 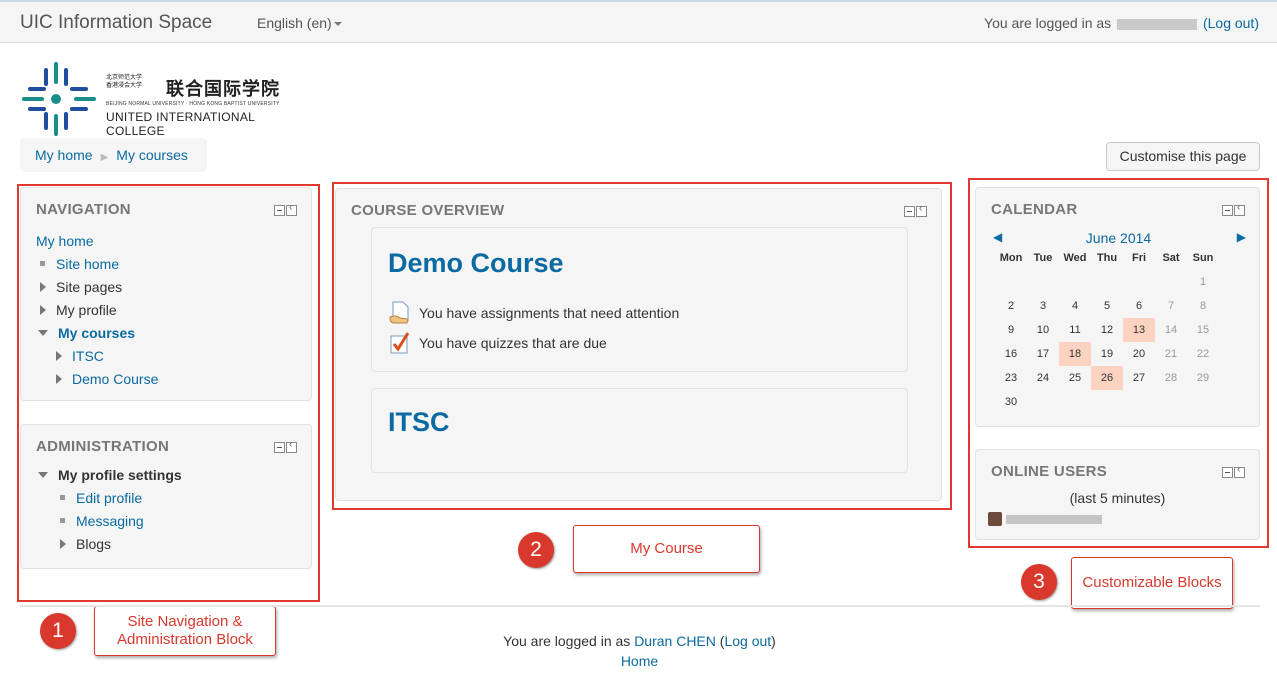 What do you see at coordinates (223, 89) in the screenshot?
I see `logo-cn-name: 联合国际学院` at bounding box center [223, 89].